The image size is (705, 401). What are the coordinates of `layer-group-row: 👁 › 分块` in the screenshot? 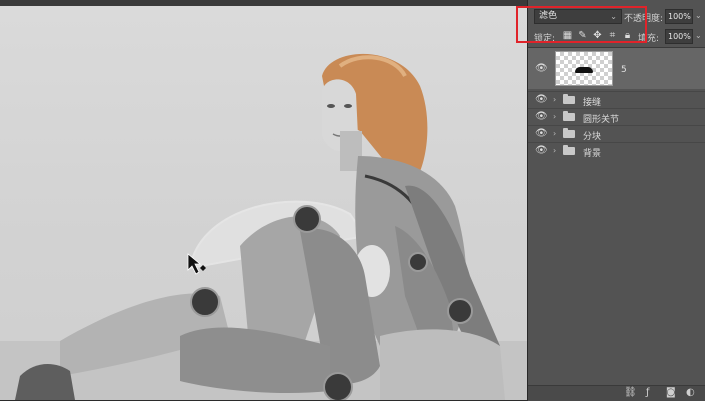 It's located at (616, 133).